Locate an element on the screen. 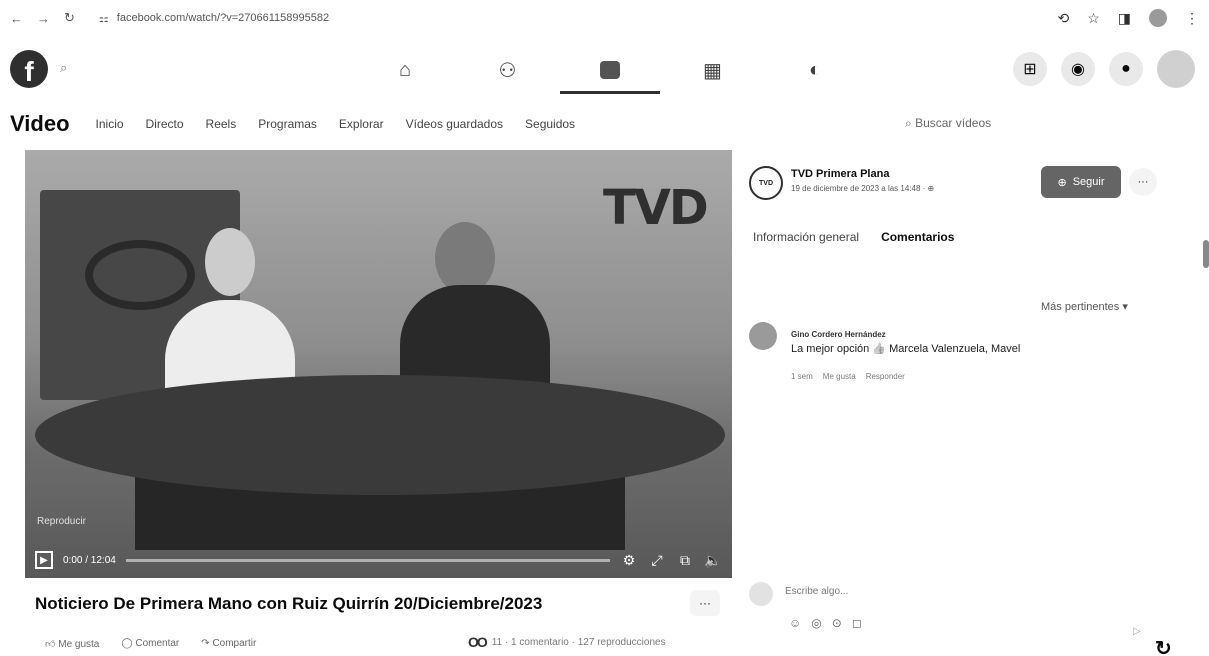 This screenshot has width=1209, height=656. follow-button: ⊕ Seguir is located at coordinates (1081, 182).